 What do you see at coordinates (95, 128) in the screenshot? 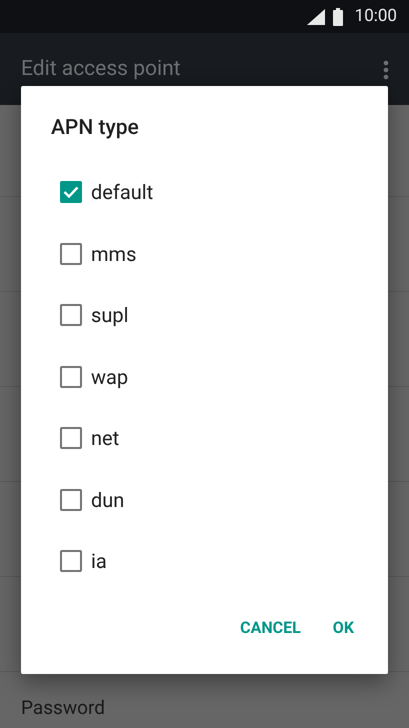
I see `dialog-title: APN type` at bounding box center [95, 128].